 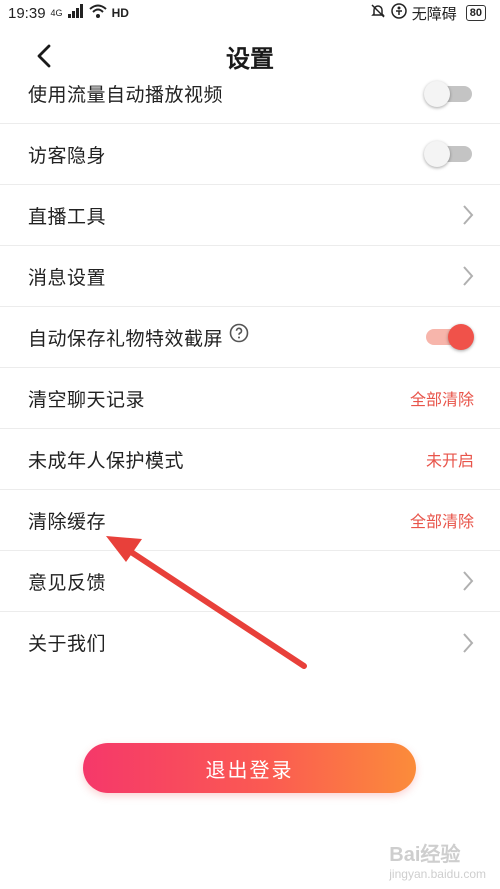 What do you see at coordinates (97, 13) in the screenshot?
I see `wifi-icon` at bounding box center [97, 13].